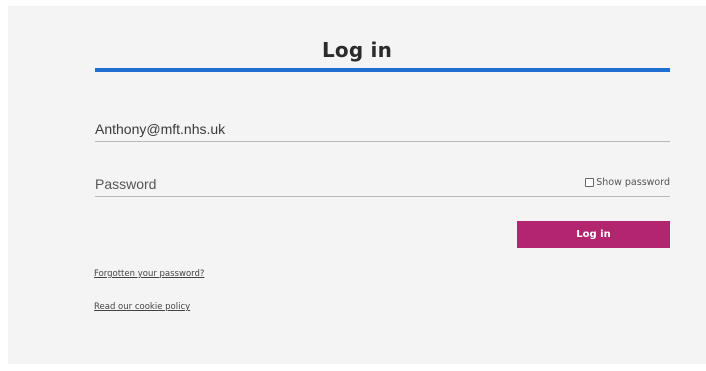 Image resolution: width=706 pixels, height=371 pixels. I want to click on show-password-checkbox, so click(590, 182).